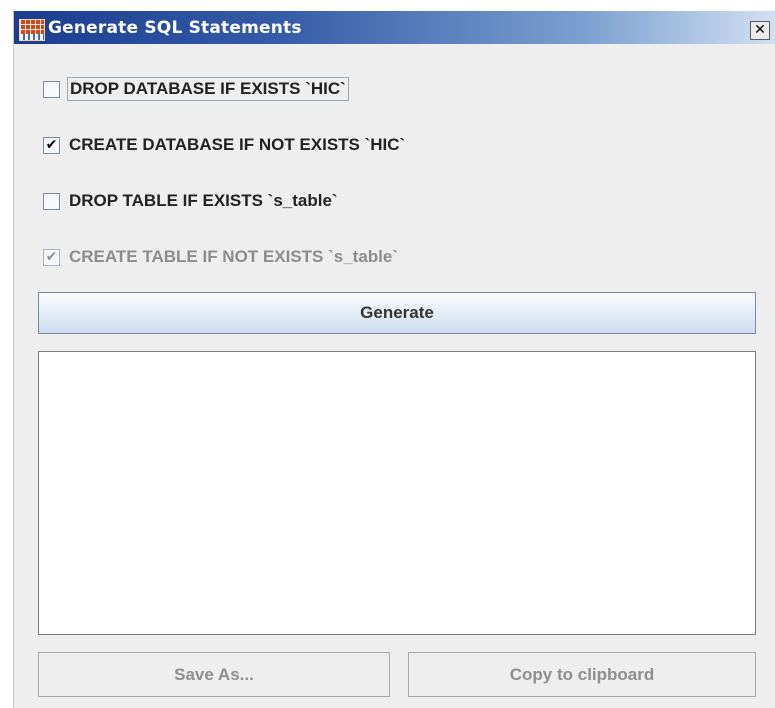 The height and width of the screenshot is (708, 775). What do you see at coordinates (760, 30) in the screenshot?
I see `close-button: ✕` at bounding box center [760, 30].